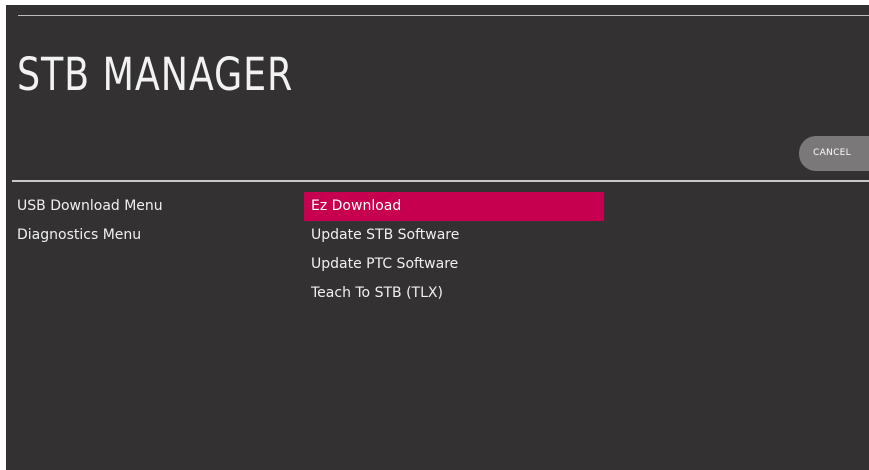  What do you see at coordinates (454, 264) in the screenshot?
I see `submenu-item-update-ptc-software: Update PTC Software` at bounding box center [454, 264].